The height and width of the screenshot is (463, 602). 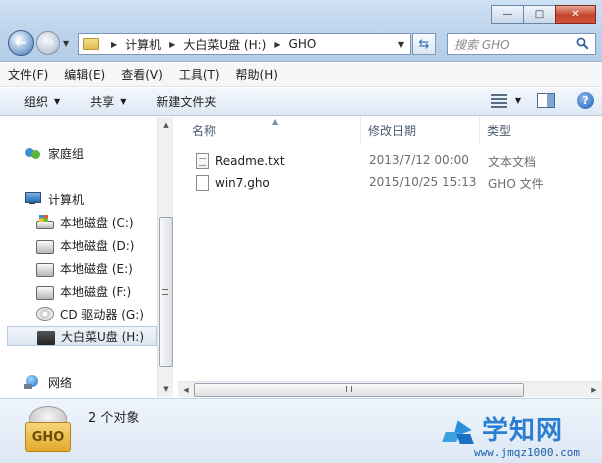 I want to click on sidebar-item-homegroup: 家庭组, so click(x=54, y=153).